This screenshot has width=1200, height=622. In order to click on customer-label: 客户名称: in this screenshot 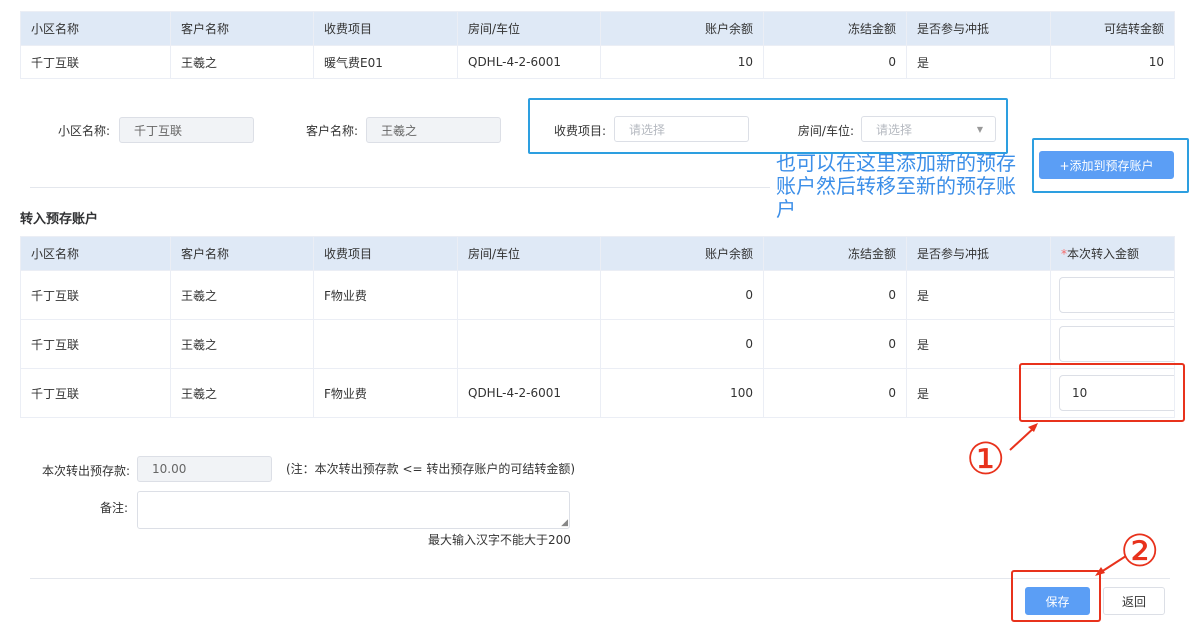, I will do `click(331, 131)`.